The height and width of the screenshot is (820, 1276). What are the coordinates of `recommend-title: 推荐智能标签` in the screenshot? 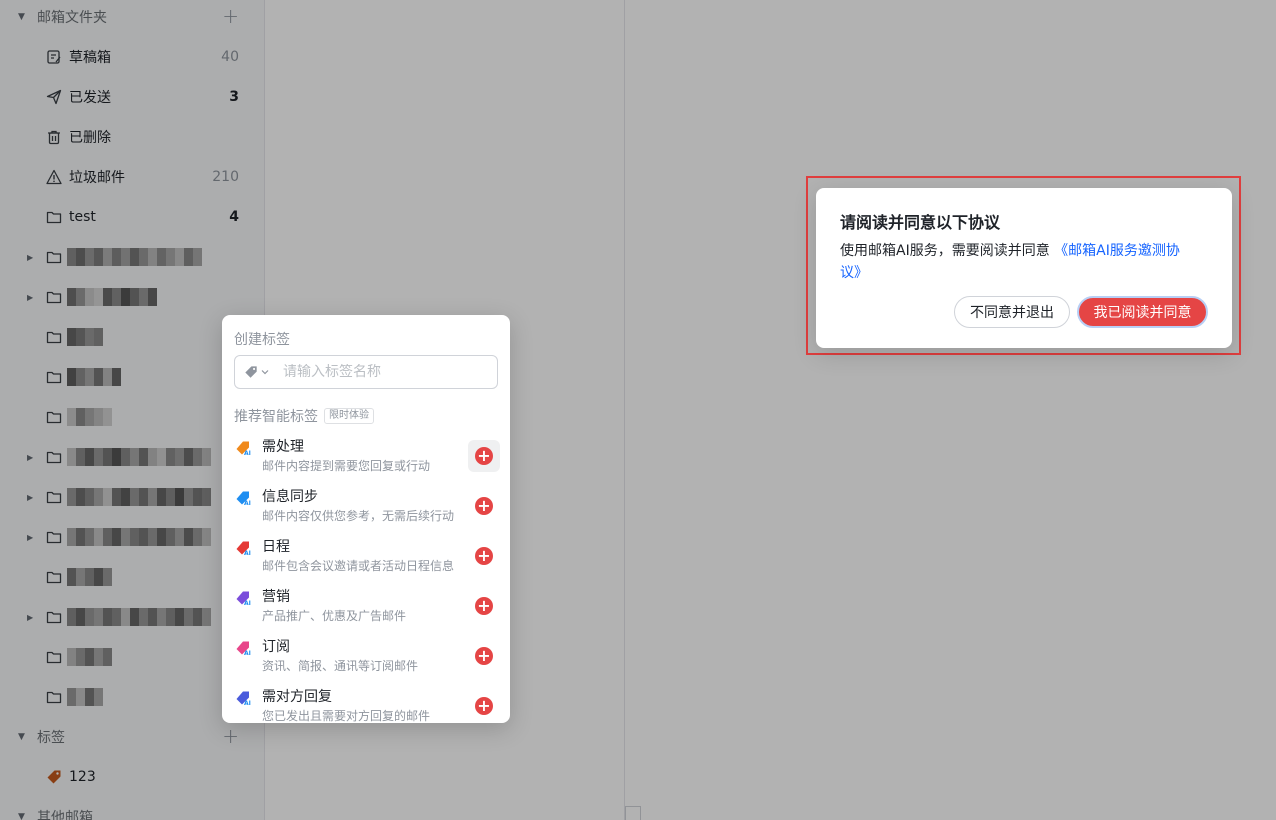 It's located at (276, 417).